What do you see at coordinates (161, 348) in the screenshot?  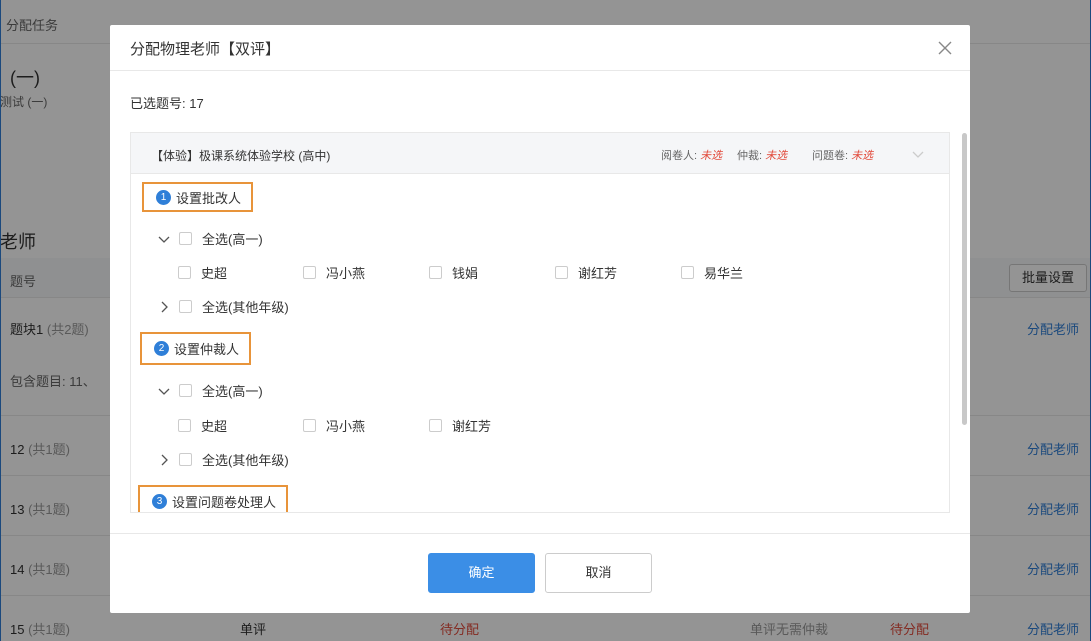 I see `step-number-badge: 2` at bounding box center [161, 348].